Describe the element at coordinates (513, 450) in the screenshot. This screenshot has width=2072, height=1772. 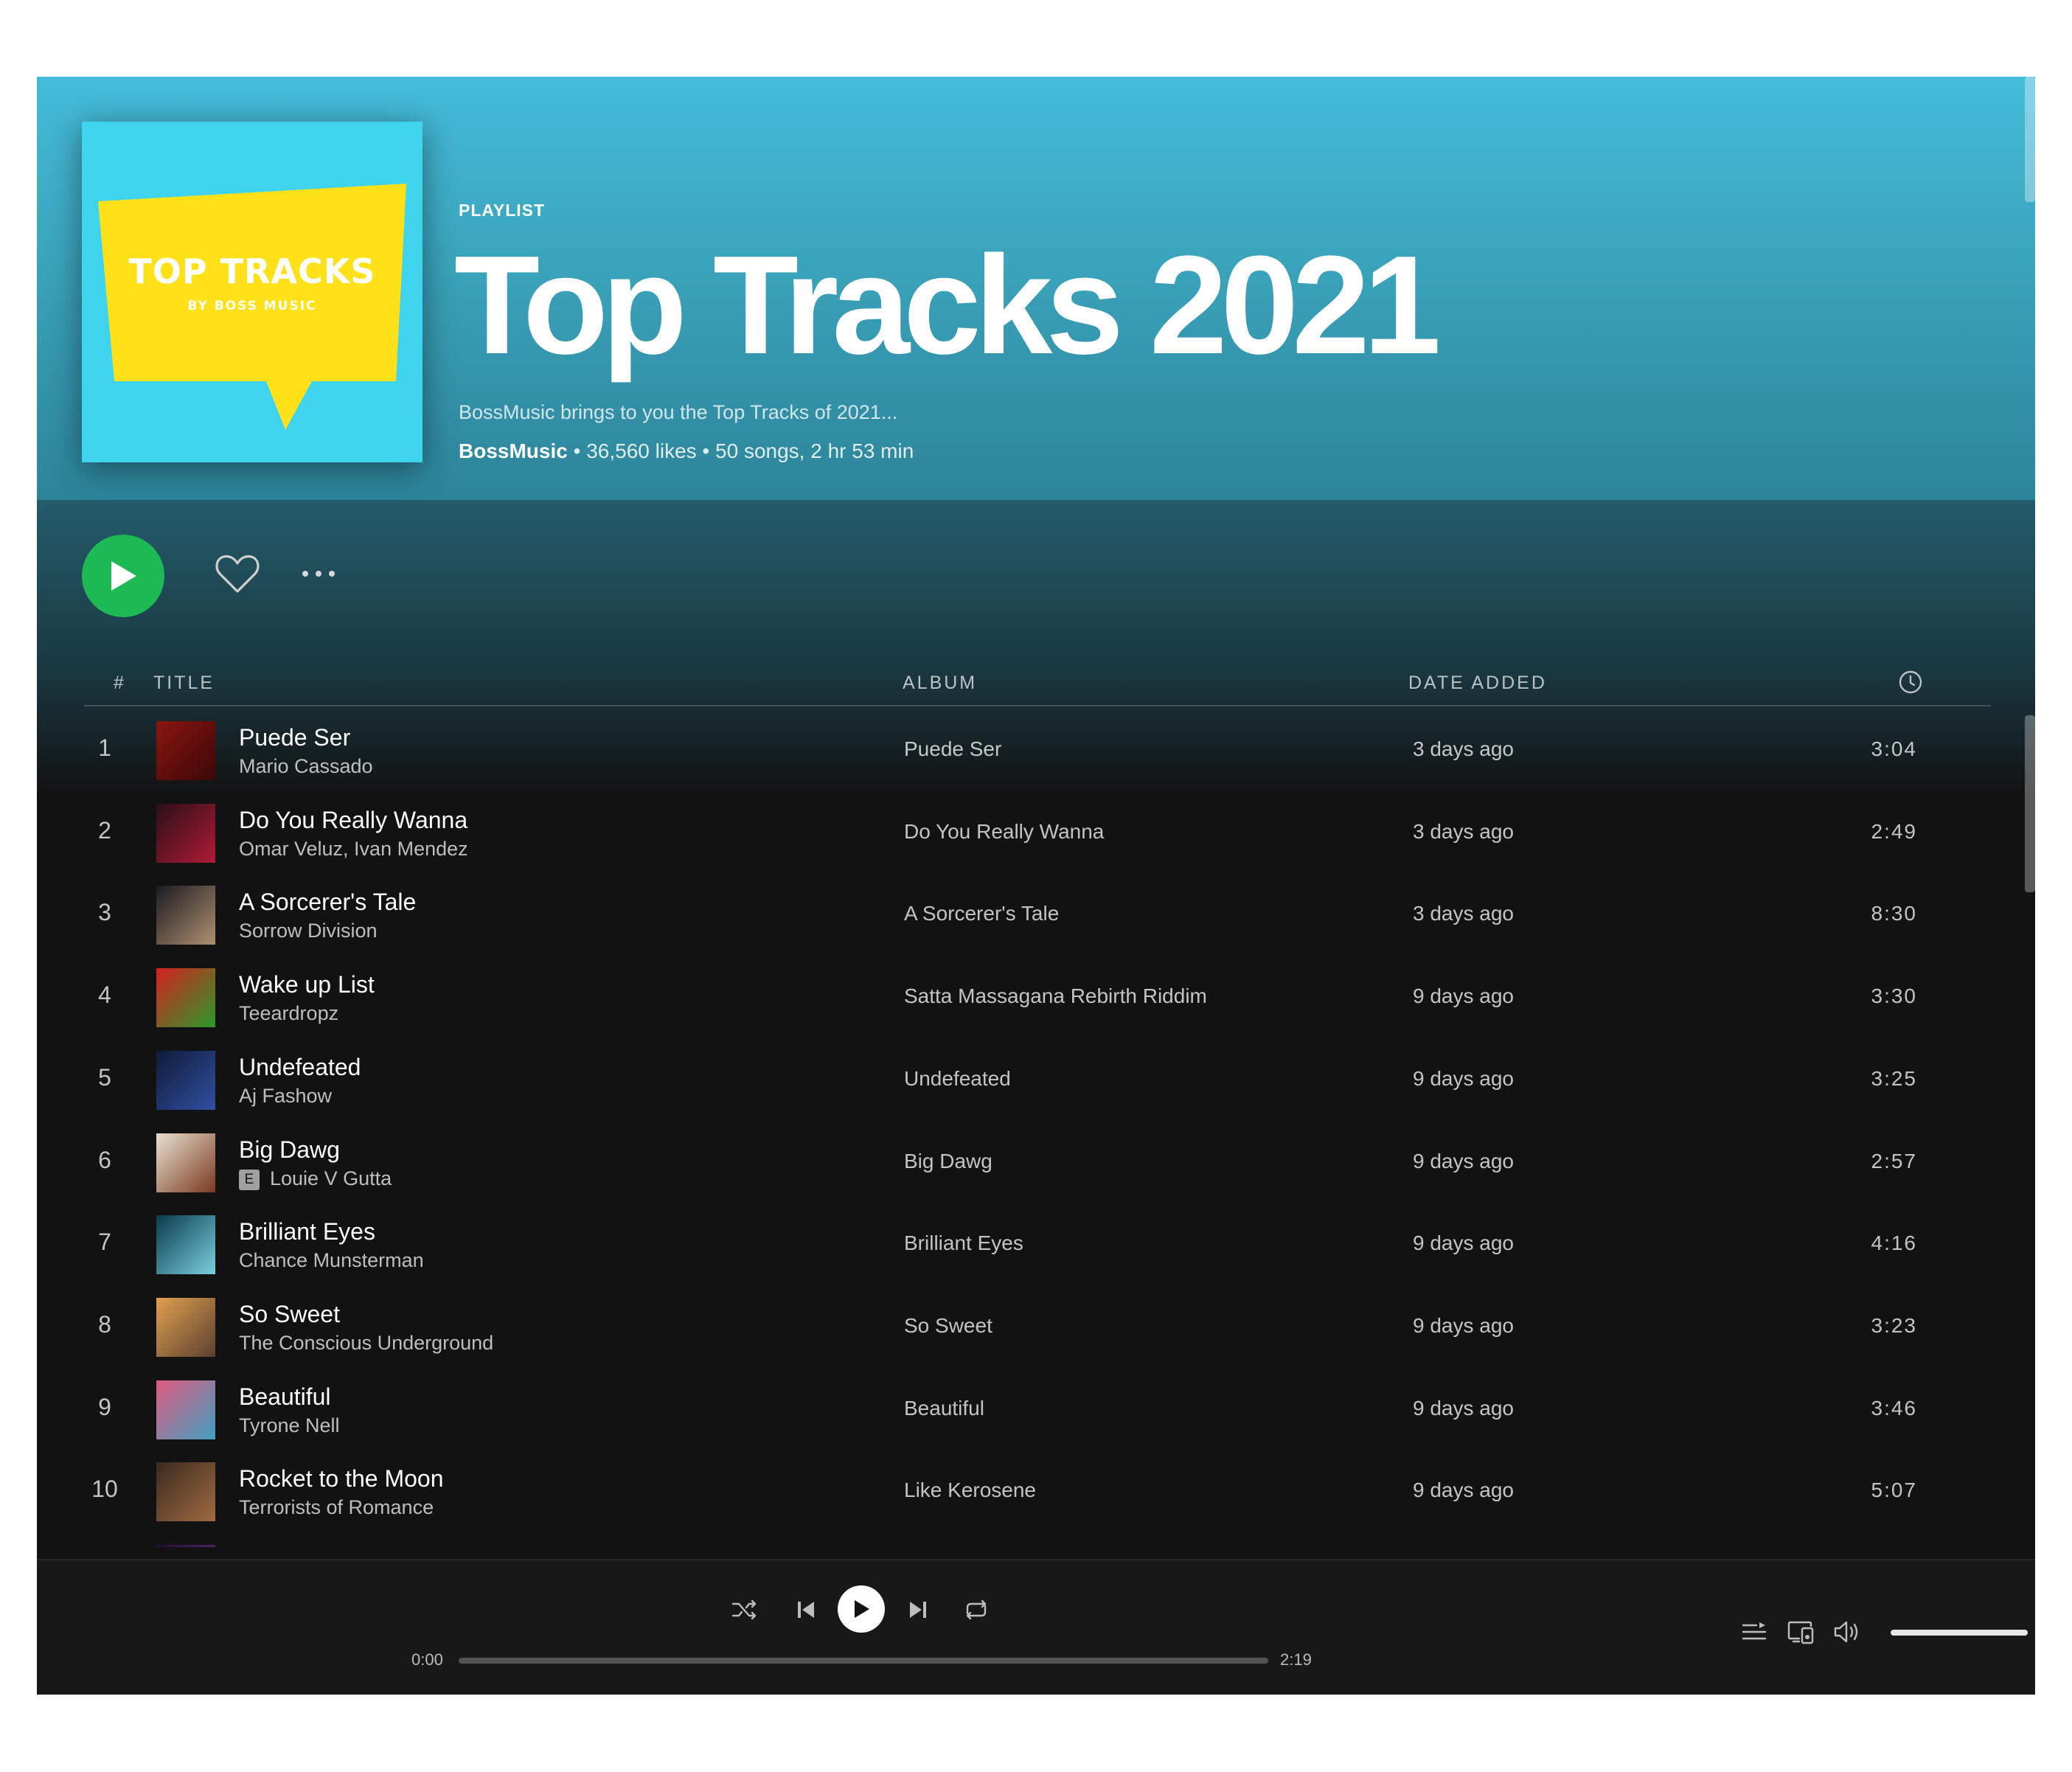
I see `playlist-owner-link: BossMusic` at that location.